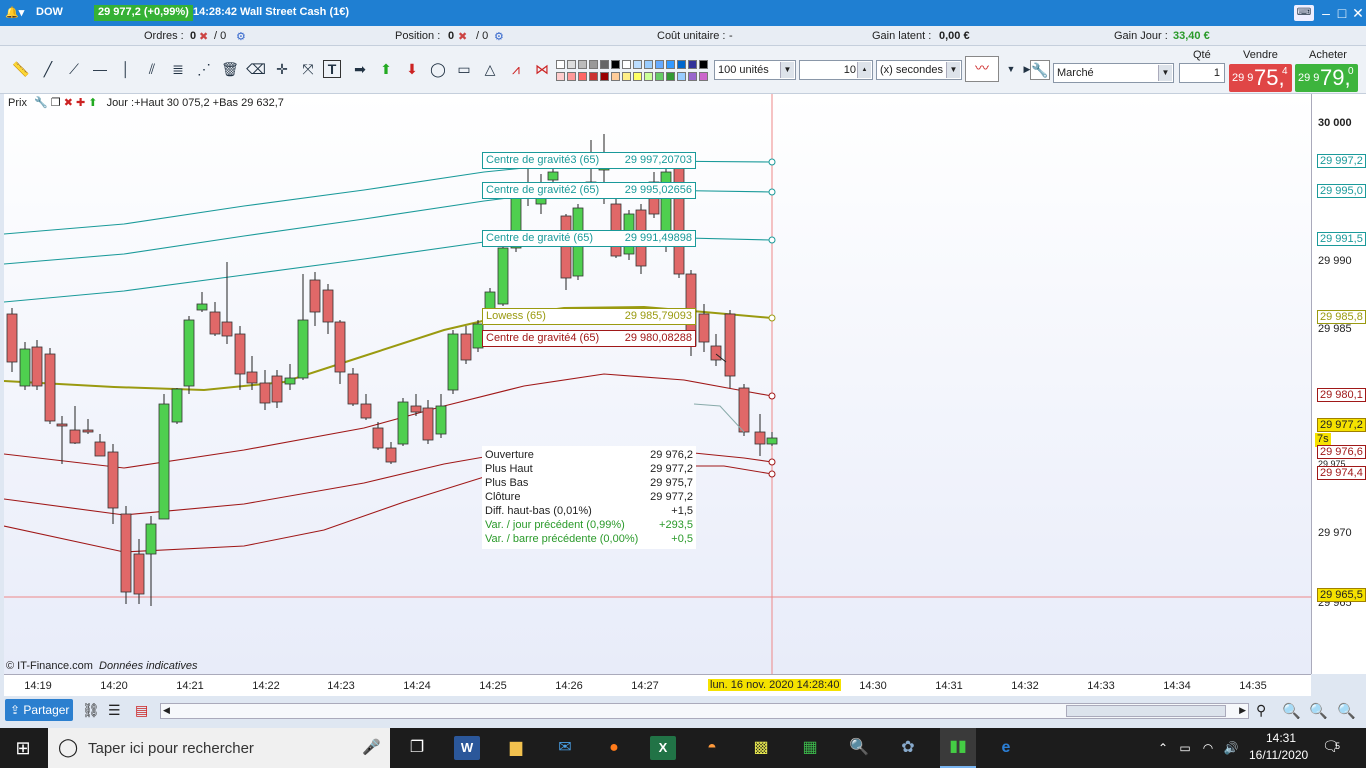 The image size is (1366, 768). I want to click on arrow-down-icon: ⬇, so click(412, 69).